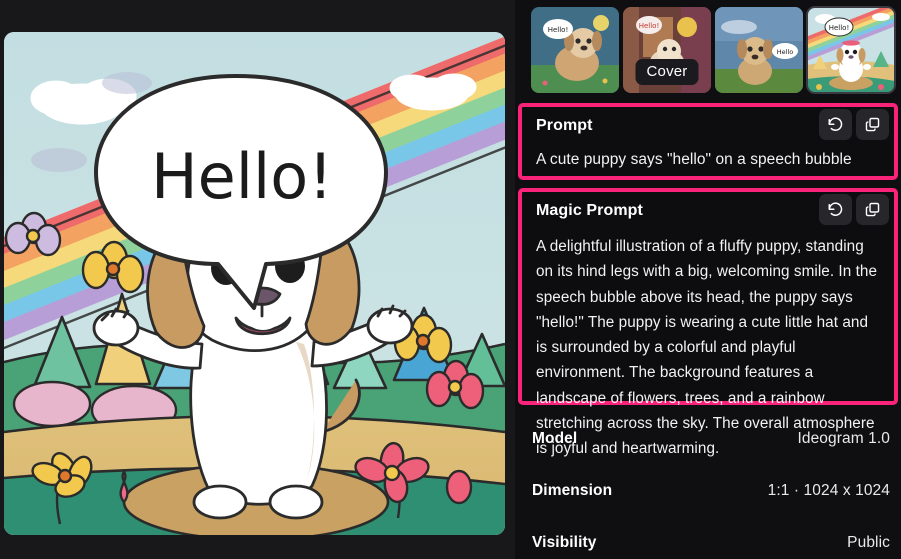  Describe the element at coordinates (708, 439) in the screenshot. I see `metadata-row-model: Model Ideogram 1.0` at that location.